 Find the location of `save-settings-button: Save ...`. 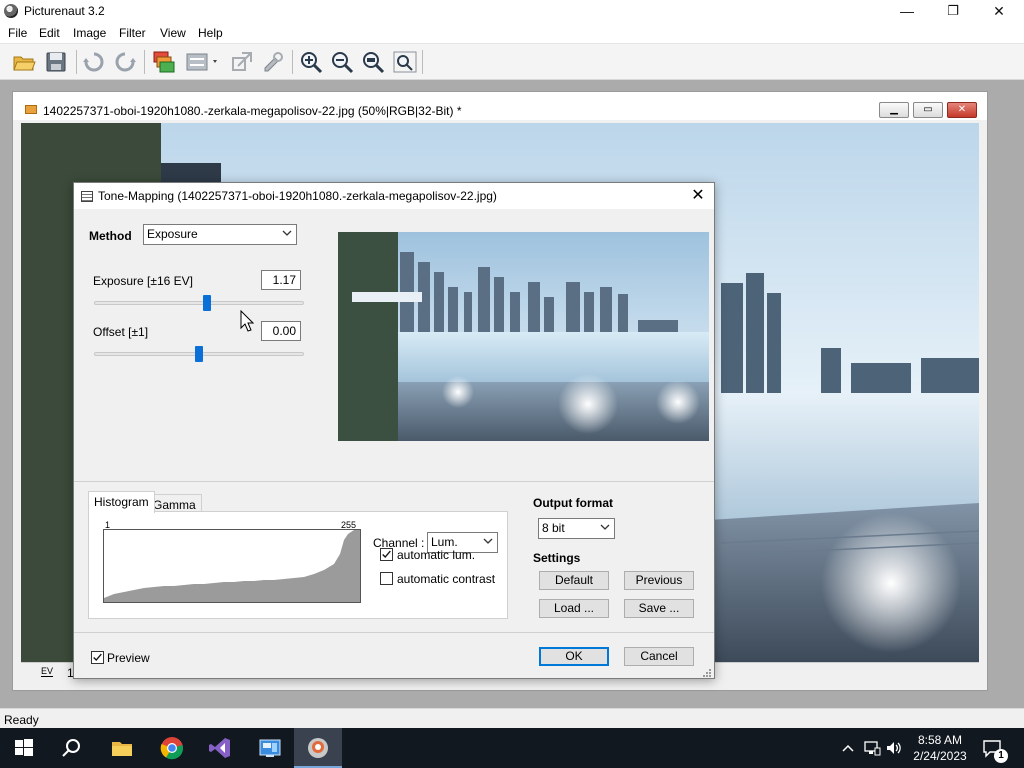

save-settings-button: Save ... is located at coordinates (659, 608).